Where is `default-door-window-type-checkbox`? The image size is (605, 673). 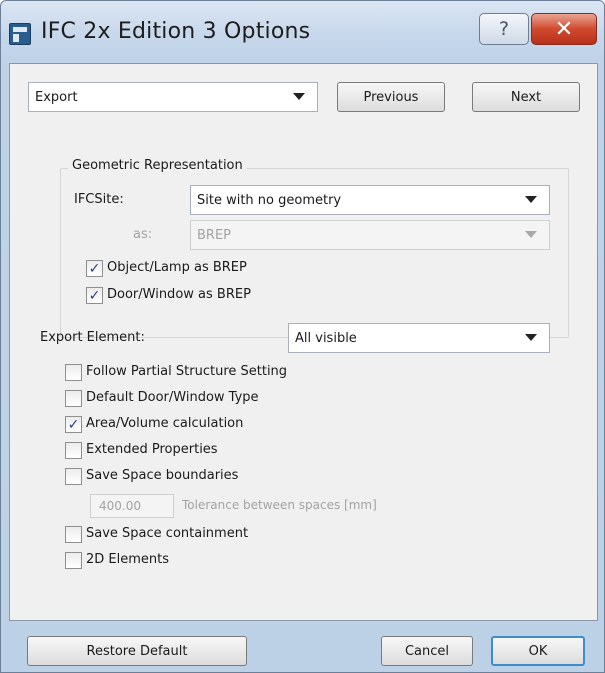
default-door-window-type-checkbox is located at coordinates (73, 398).